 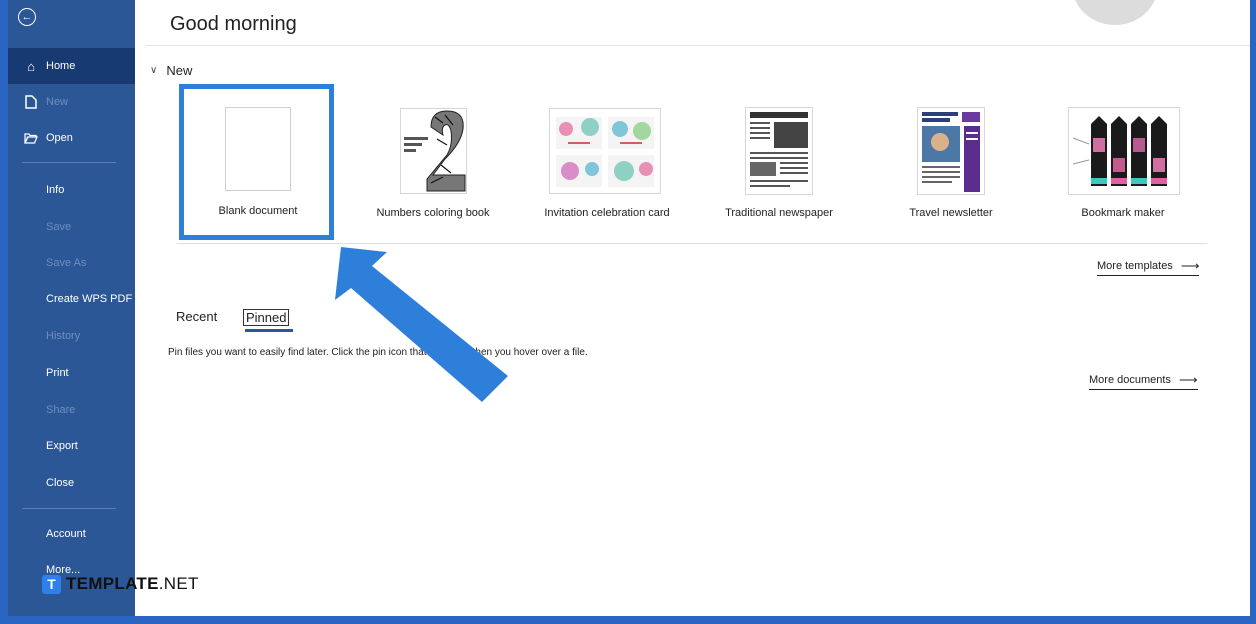 I want to click on back-arrow-icon: ←, so click(x=27, y=17).